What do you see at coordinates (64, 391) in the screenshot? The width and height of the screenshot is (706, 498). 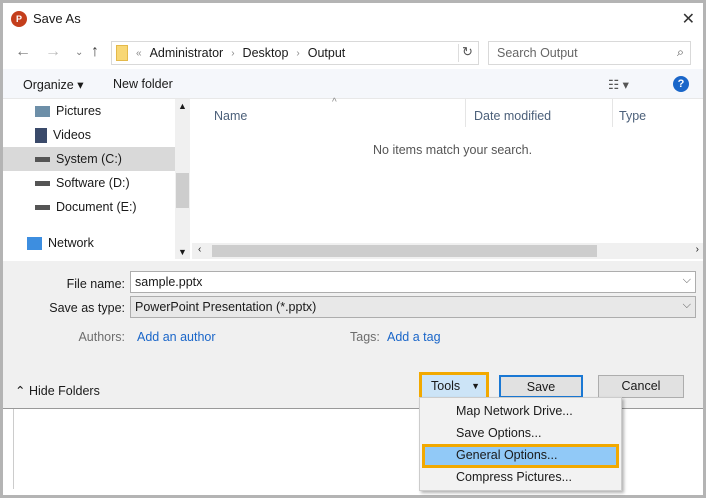 I see `hide-folders-label: Hide Folders` at bounding box center [64, 391].